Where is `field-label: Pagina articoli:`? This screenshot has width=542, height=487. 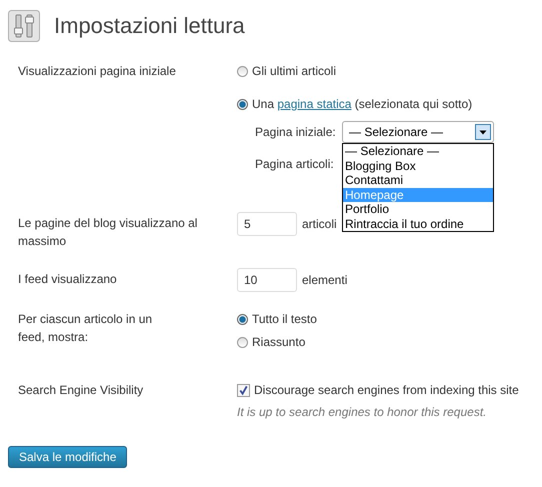 field-label: Pagina articoli: is located at coordinates (295, 164).